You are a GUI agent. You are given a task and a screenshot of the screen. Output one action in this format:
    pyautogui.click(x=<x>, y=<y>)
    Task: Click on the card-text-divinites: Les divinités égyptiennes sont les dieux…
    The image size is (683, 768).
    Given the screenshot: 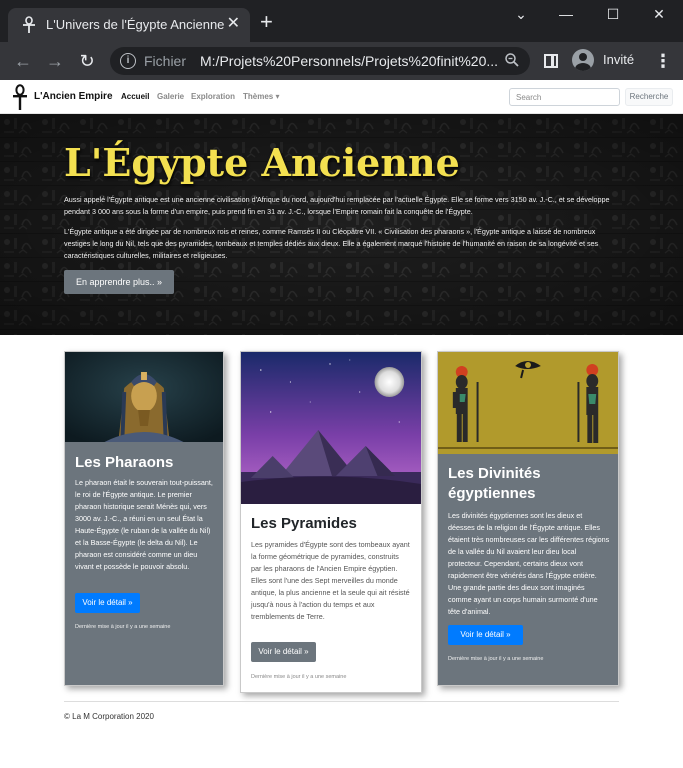 What is the action you would take?
    pyautogui.click(x=529, y=563)
    